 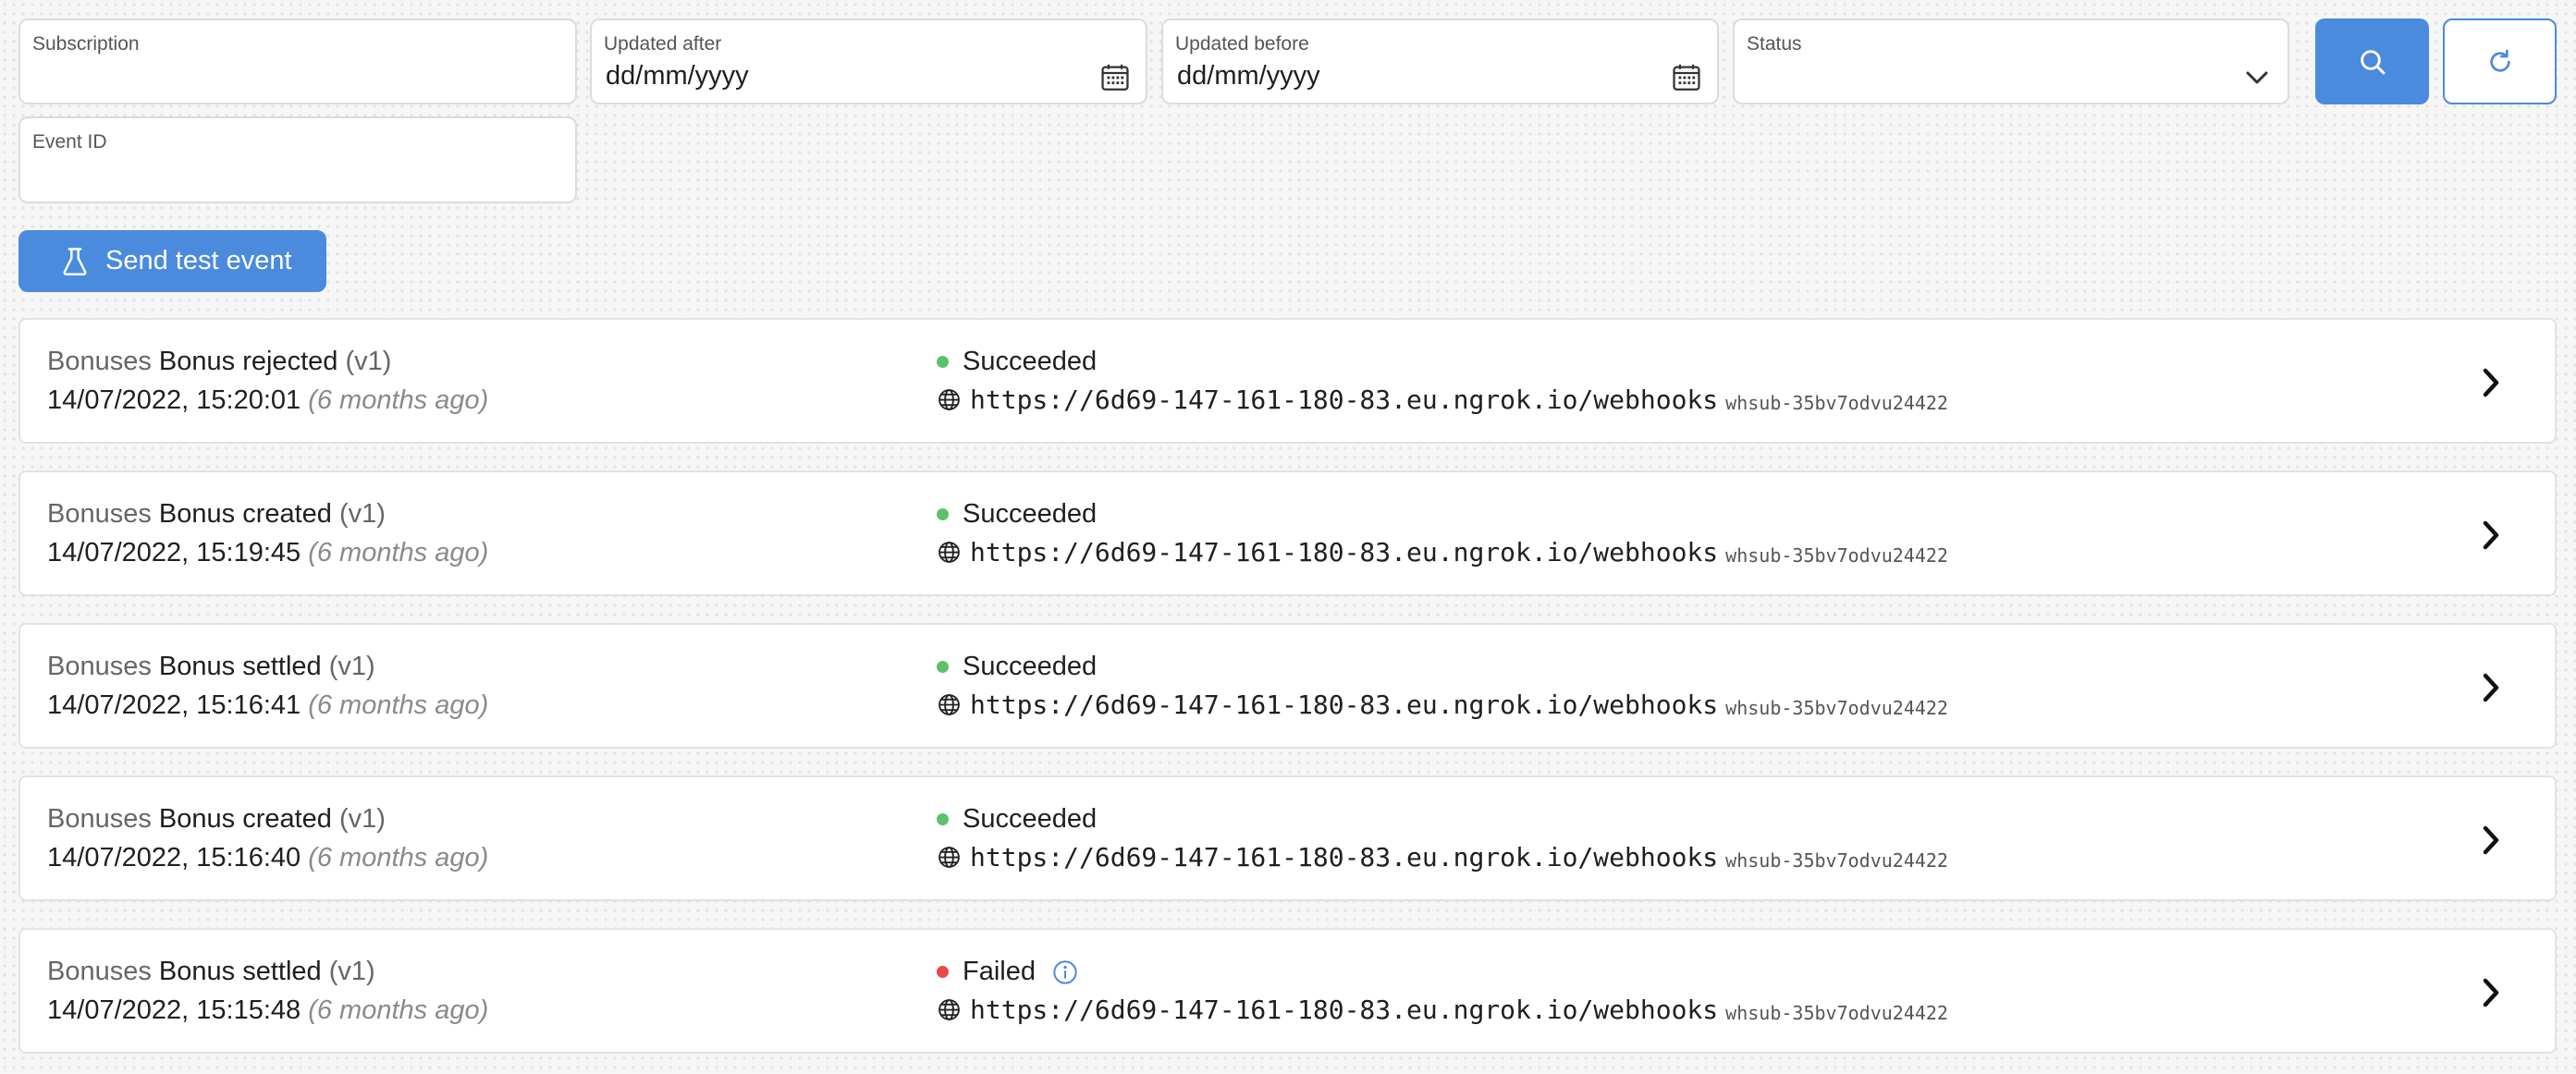 I want to click on event-status-label: Failed, so click(x=999, y=971).